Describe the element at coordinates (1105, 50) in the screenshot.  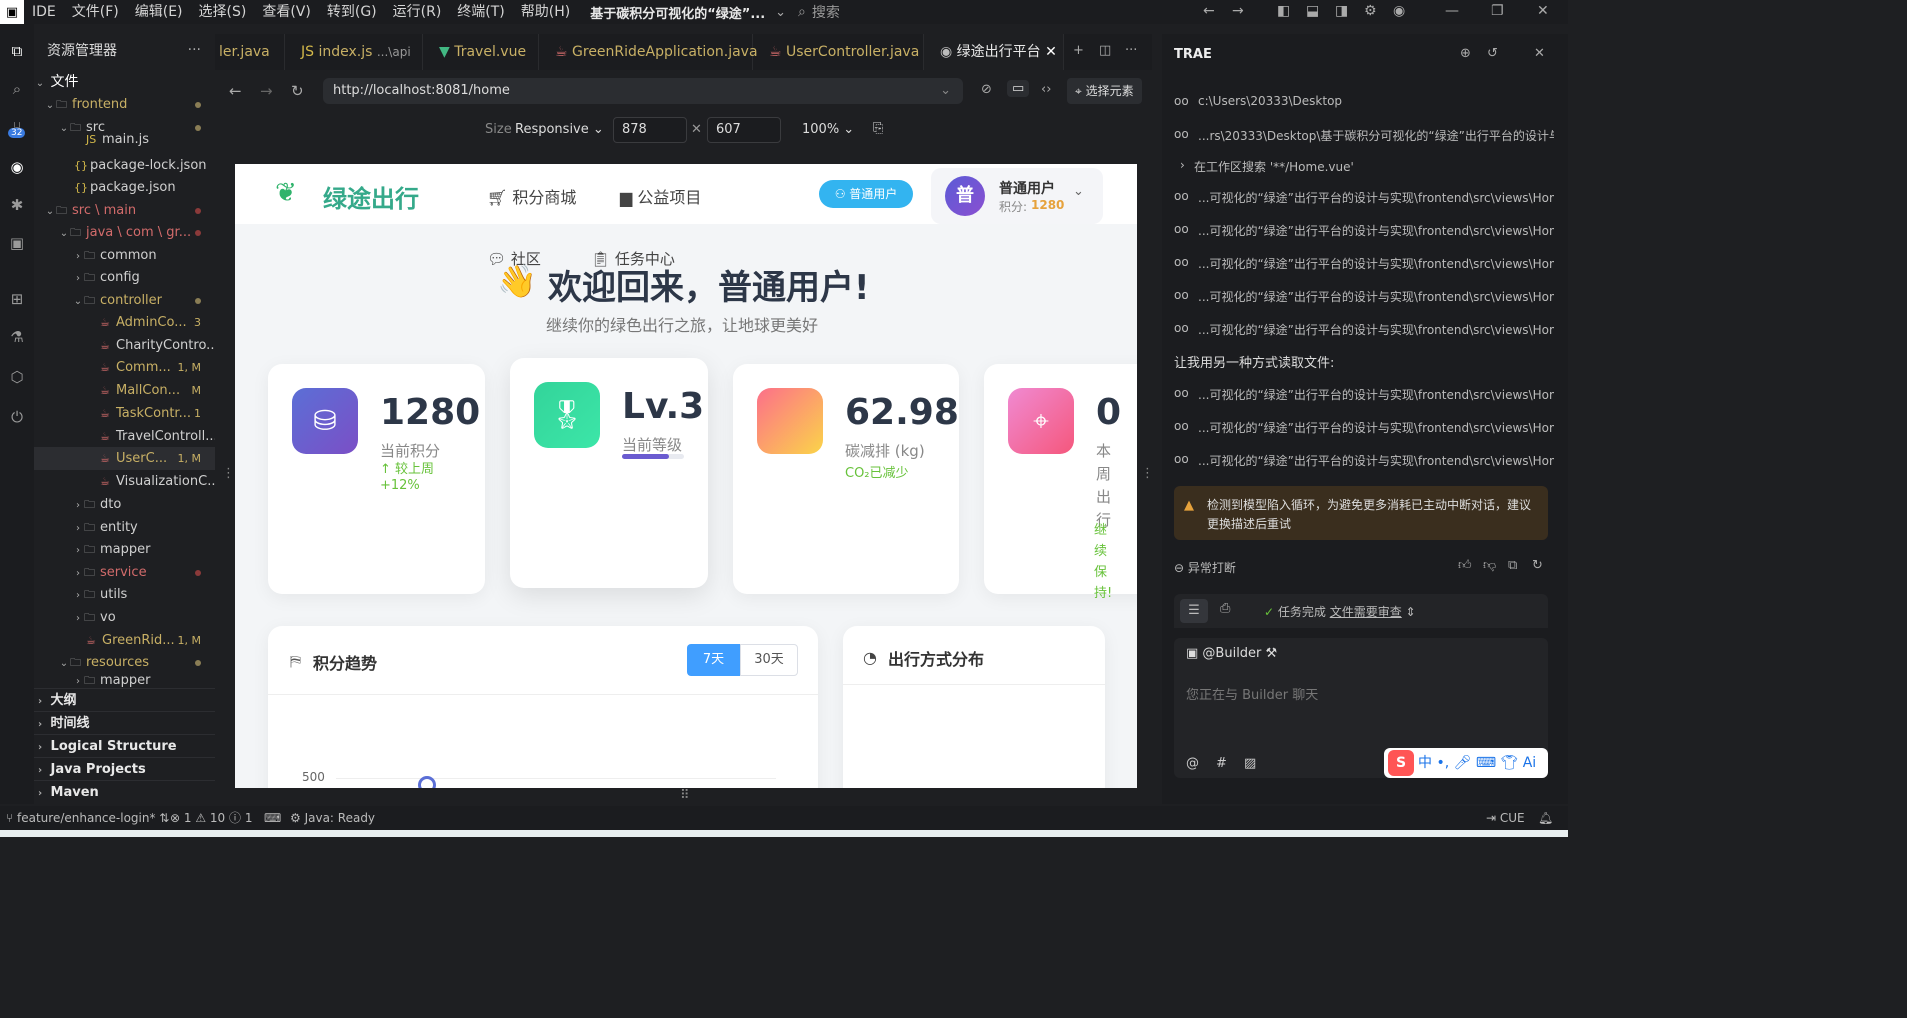
I see `split-icon: ◫` at that location.